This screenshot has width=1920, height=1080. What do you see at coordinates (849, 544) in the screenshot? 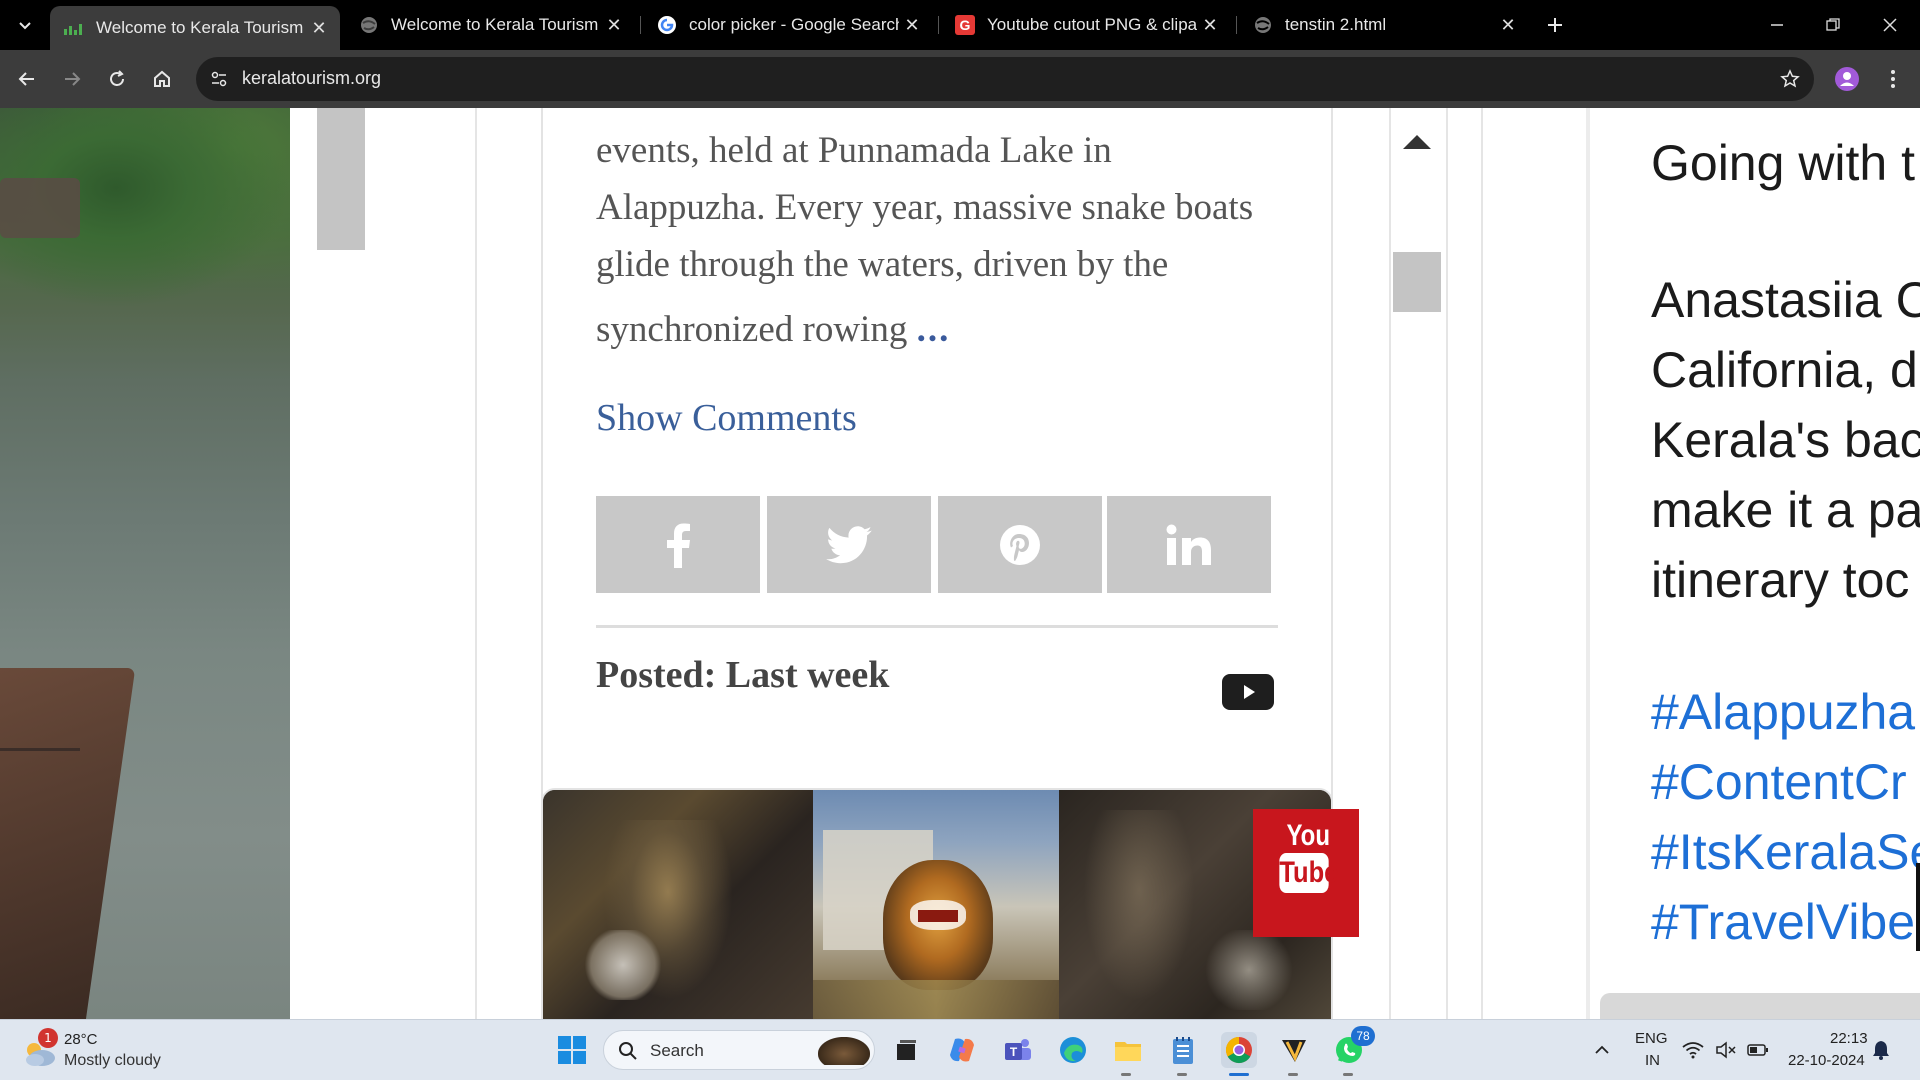
I see `share-twitter-button` at bounding box center [849, 544].